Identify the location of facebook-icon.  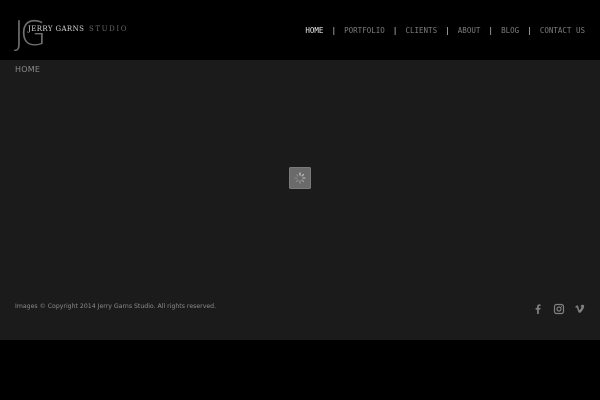
(538, 309).